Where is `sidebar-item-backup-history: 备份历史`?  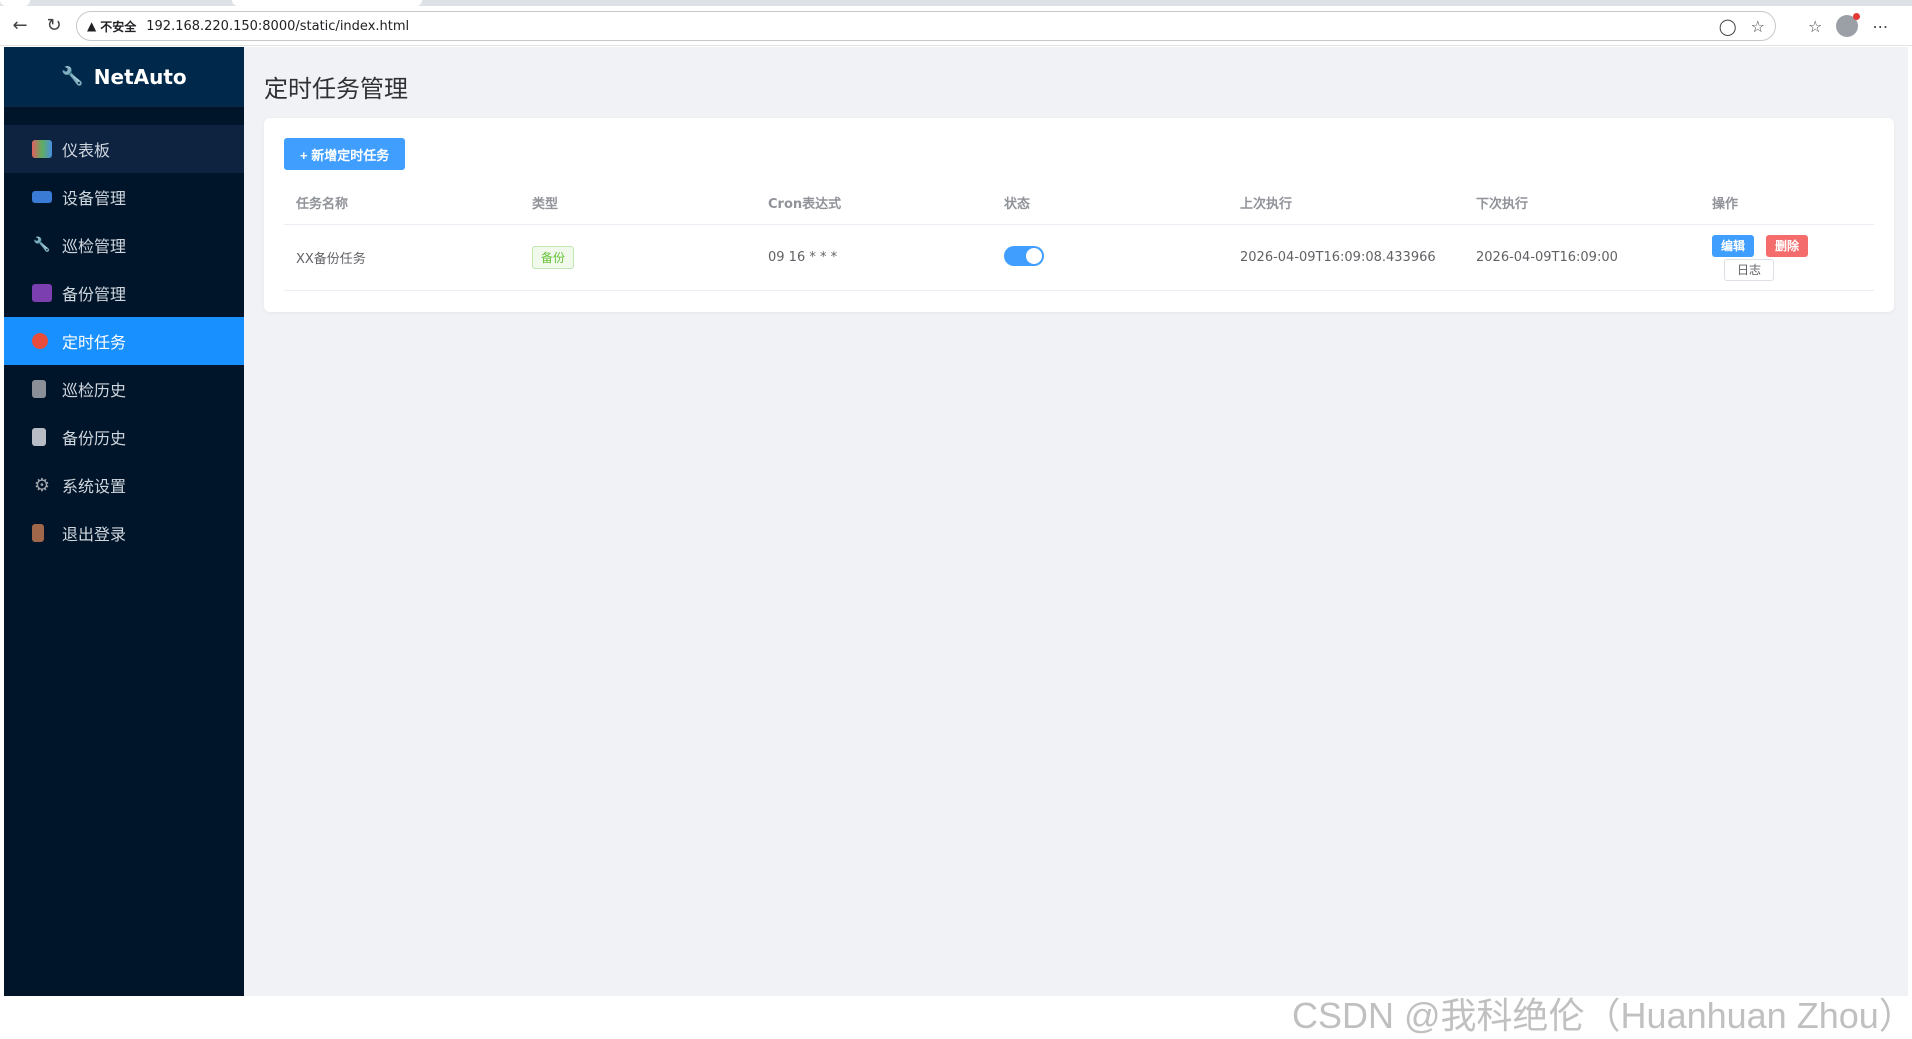
sidebar-item-backup-history: 备份历史 is located at coordinates (124, 437).